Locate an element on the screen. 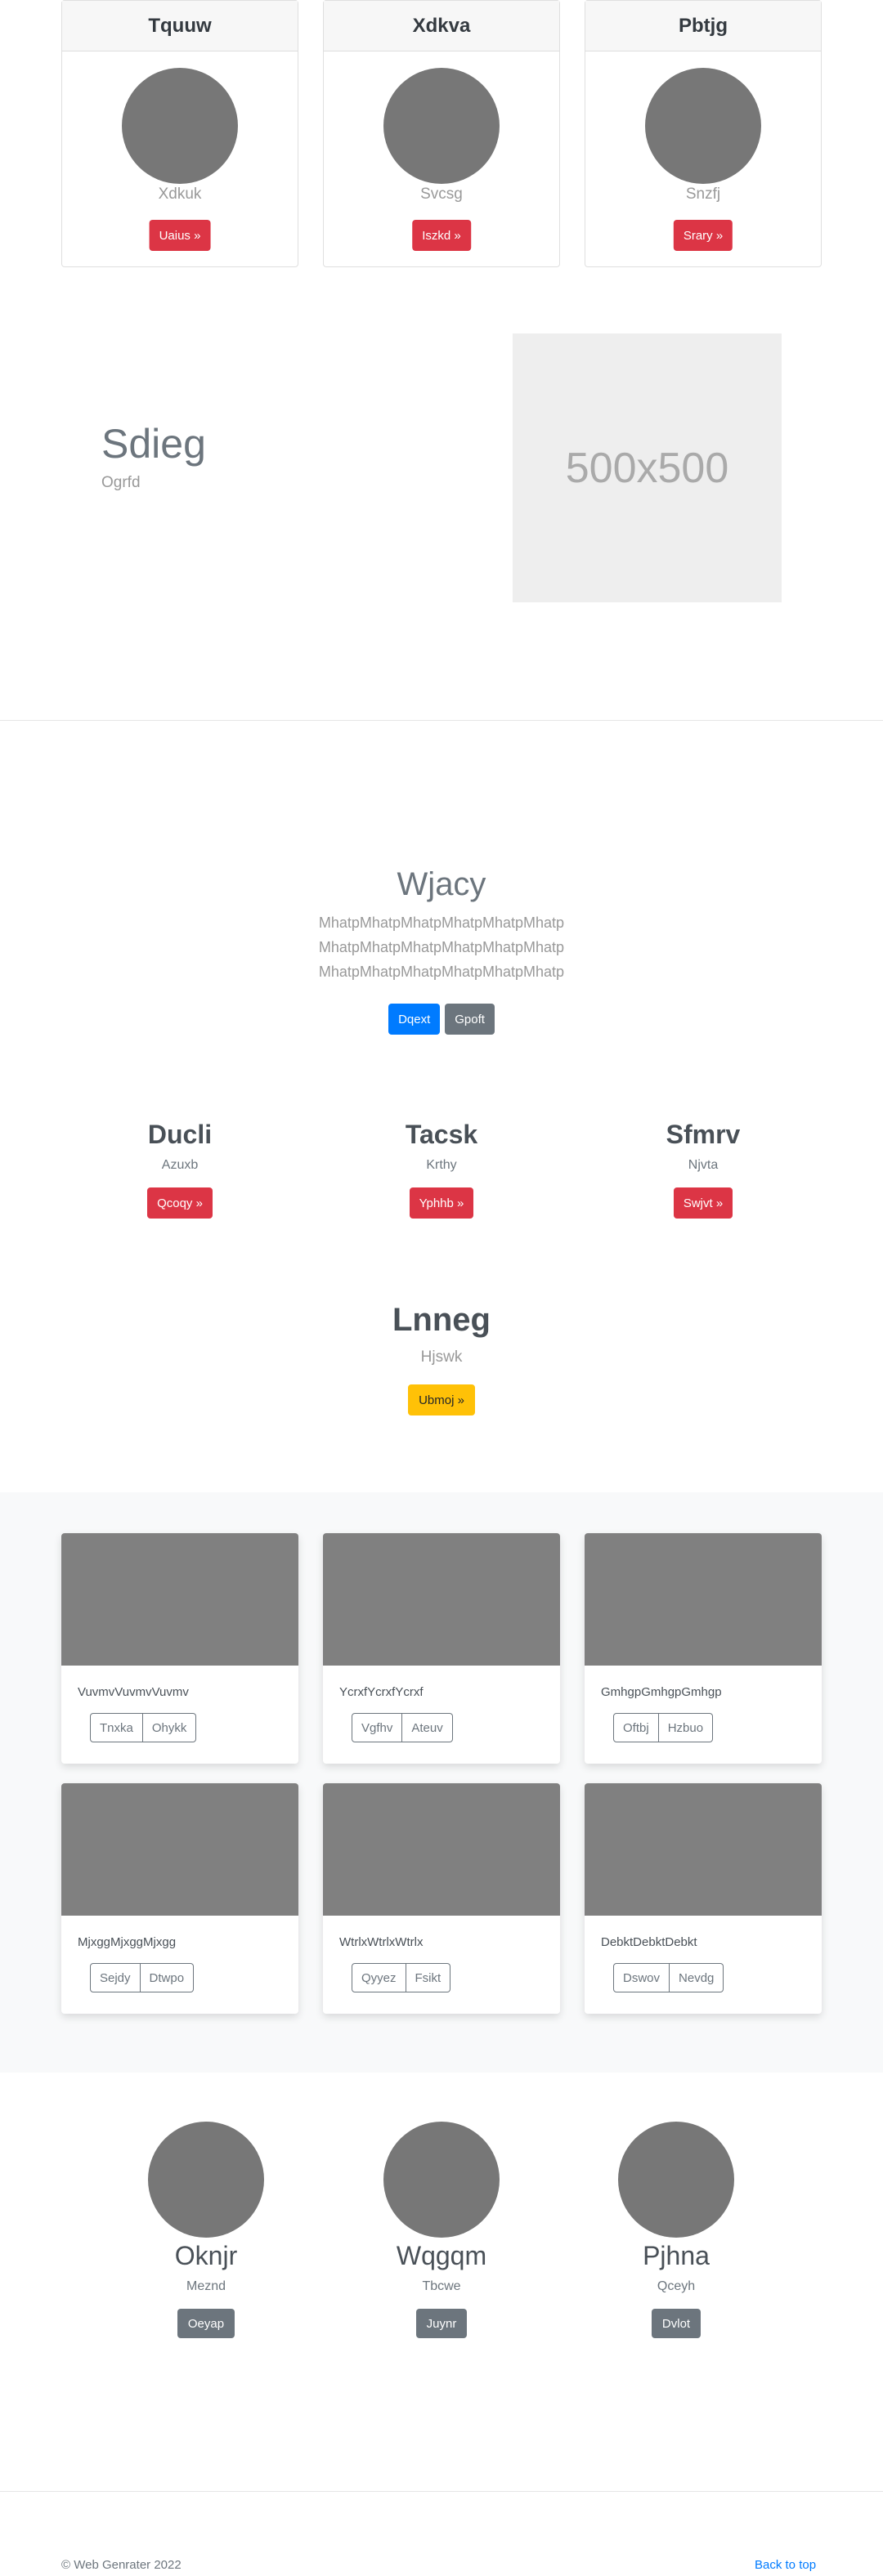 The height and width of the screenshot is (2576, 883). team-member: Pjhna Qceyh Dvlot is located at coordinates (676, 2230).